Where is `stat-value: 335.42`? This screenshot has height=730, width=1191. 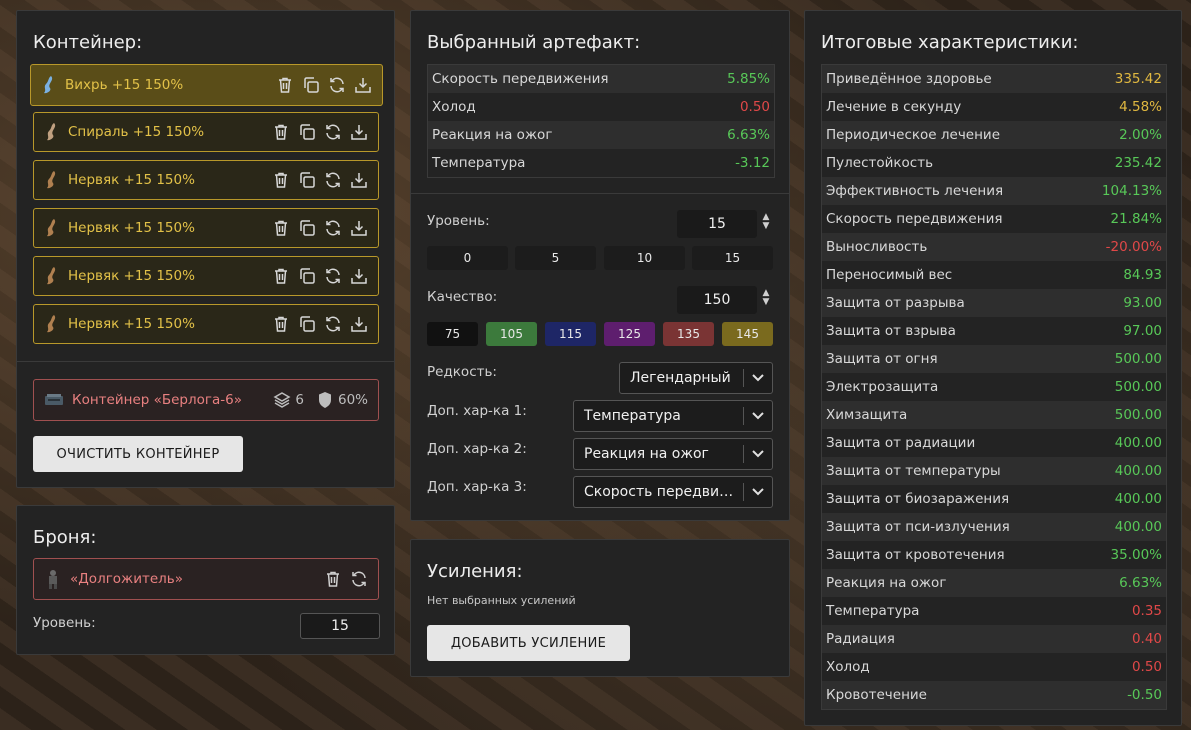
stat-value: 335.42 is located at coordinates (1138, 79).